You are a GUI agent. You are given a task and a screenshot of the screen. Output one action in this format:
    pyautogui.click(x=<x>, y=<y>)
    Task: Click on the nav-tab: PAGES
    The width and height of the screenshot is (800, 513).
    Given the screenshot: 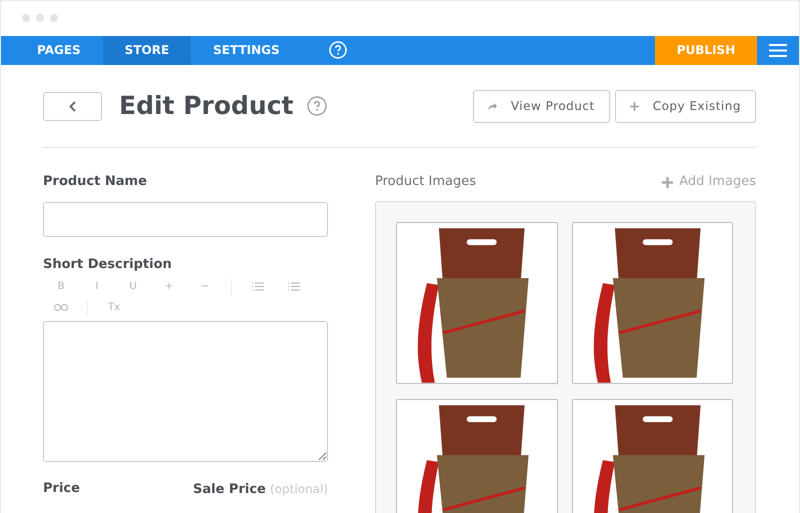 What is the action you would take?
    pyautogui.click(x=59, y=50)
    